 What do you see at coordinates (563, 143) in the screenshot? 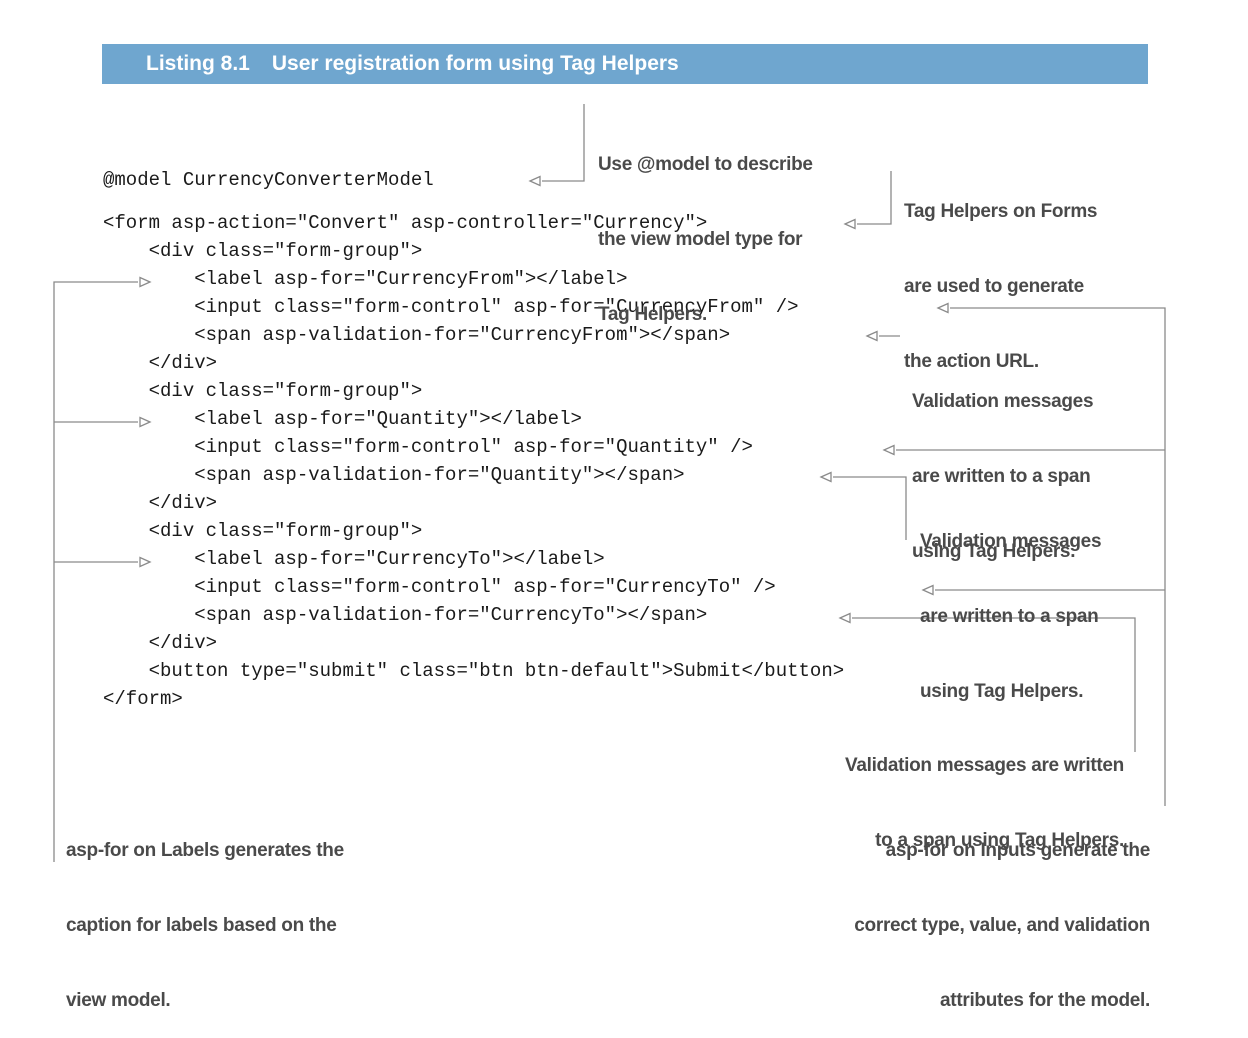
I see `callout-model-line` at bounding box center [563, 143].